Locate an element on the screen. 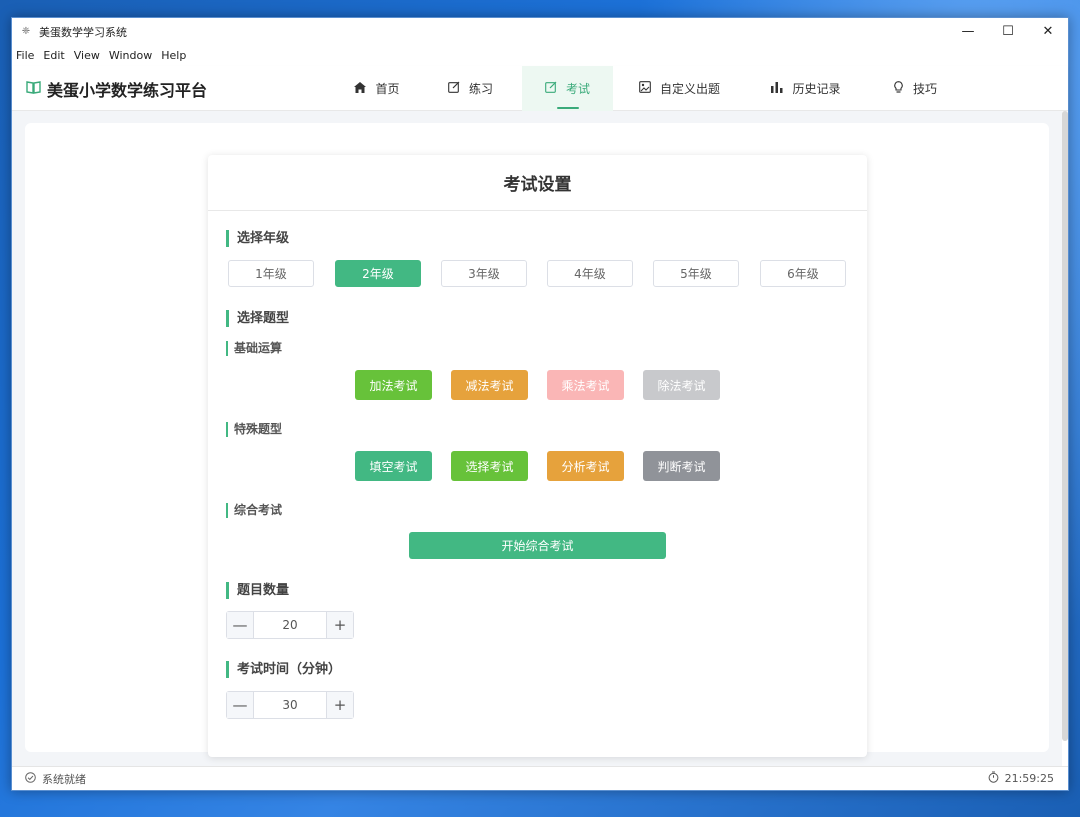 This screenshot has width=1080, height=817. division-exam-button: 除法考试 is located at coordinates (681, 385).